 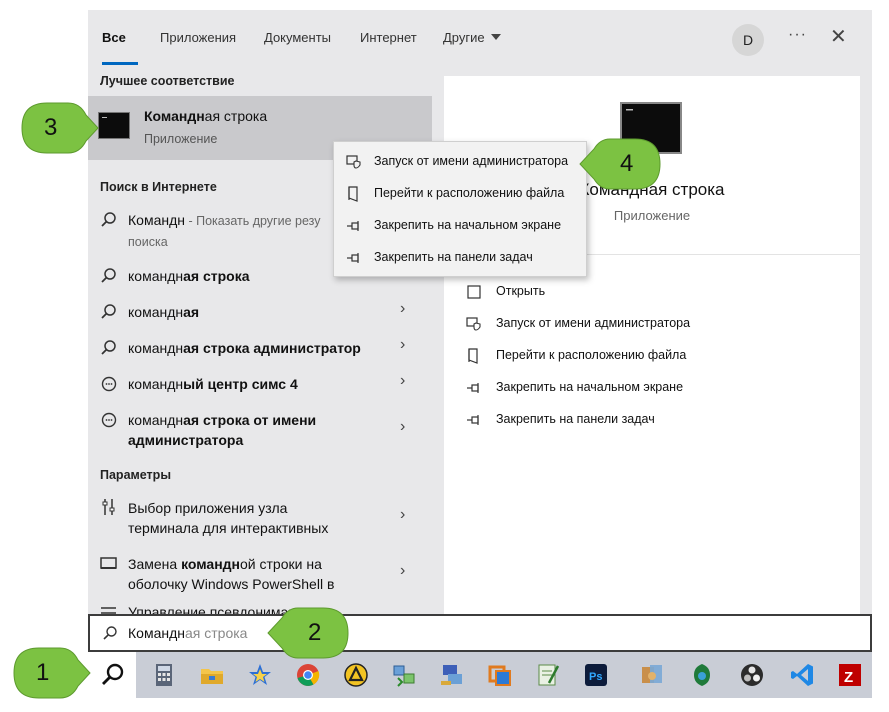 What do you see at coordinates (752, 675) in the screenshot?
I see `obs-icon` at bounding box center [752, 675].